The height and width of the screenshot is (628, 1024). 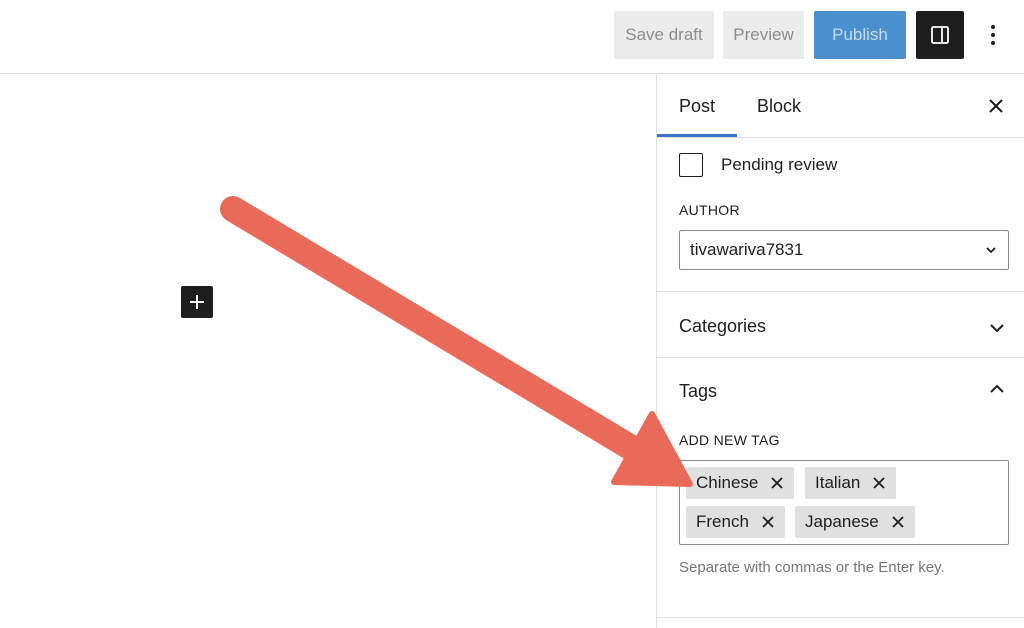 I want to click on tags-input: Chinese Italian French Japanese, so click(x=844, y=502).